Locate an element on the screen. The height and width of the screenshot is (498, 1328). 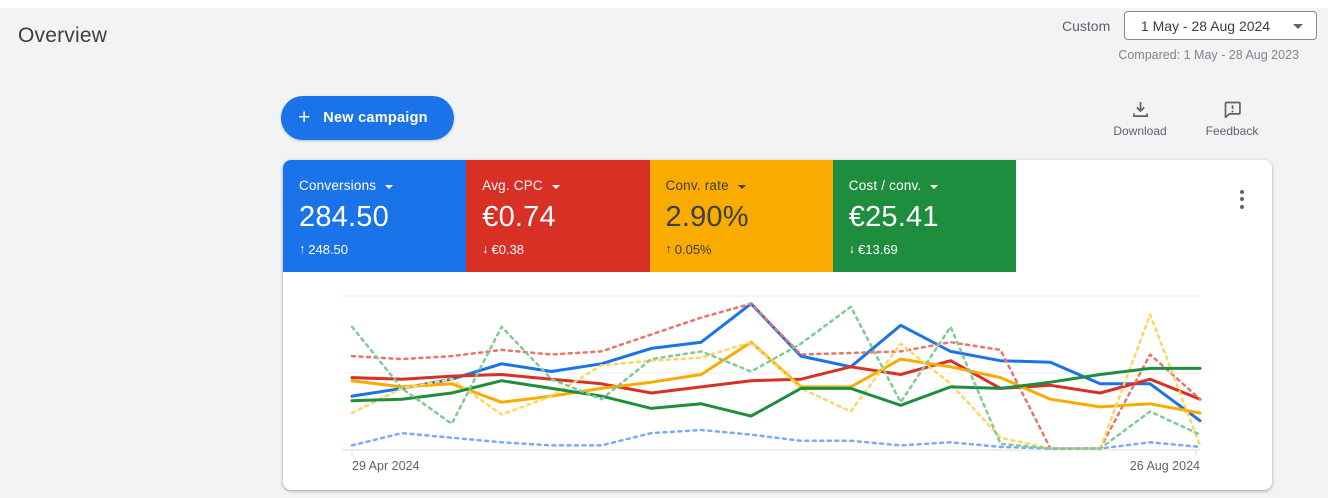
download-icon is located at coordinates (1140, 109).